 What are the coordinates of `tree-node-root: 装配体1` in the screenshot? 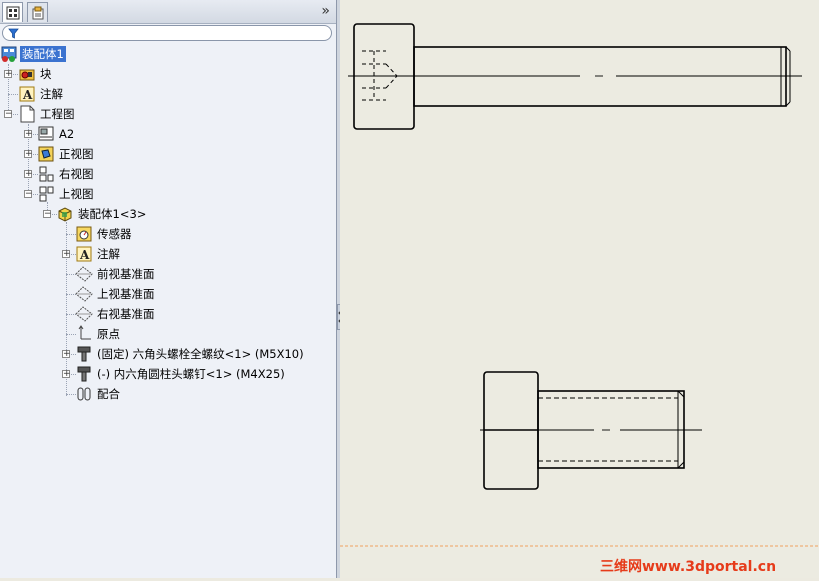 It's located at (60, 54).